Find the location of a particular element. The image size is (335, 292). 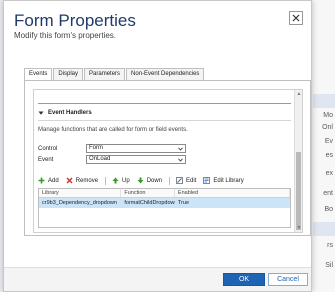

background-item: es is located at coordinates (329, 155).